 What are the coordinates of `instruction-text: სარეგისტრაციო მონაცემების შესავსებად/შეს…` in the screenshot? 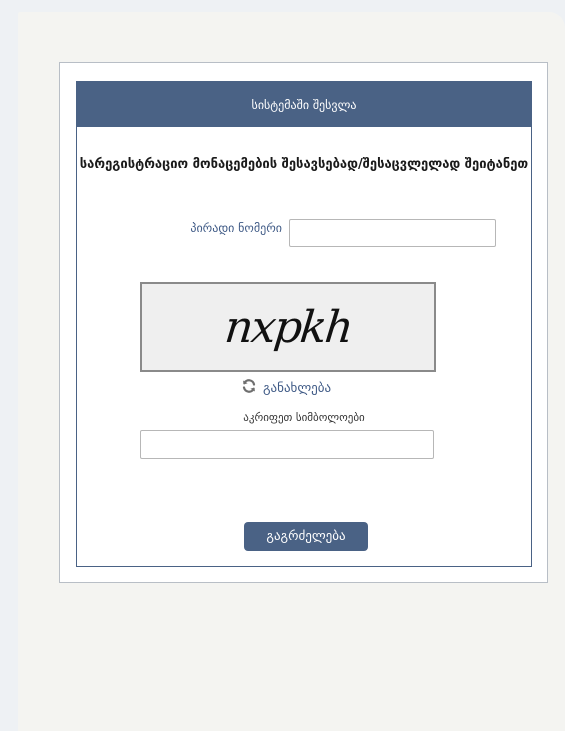 It's located at (304, 164).